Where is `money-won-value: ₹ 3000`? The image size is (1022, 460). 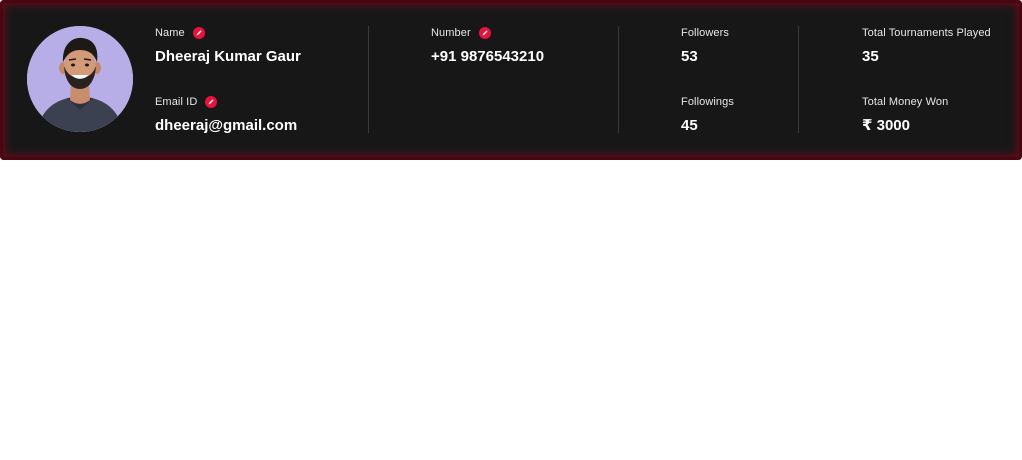
money-won-value: ₹ 3000 is located at coordinates (886, 125).